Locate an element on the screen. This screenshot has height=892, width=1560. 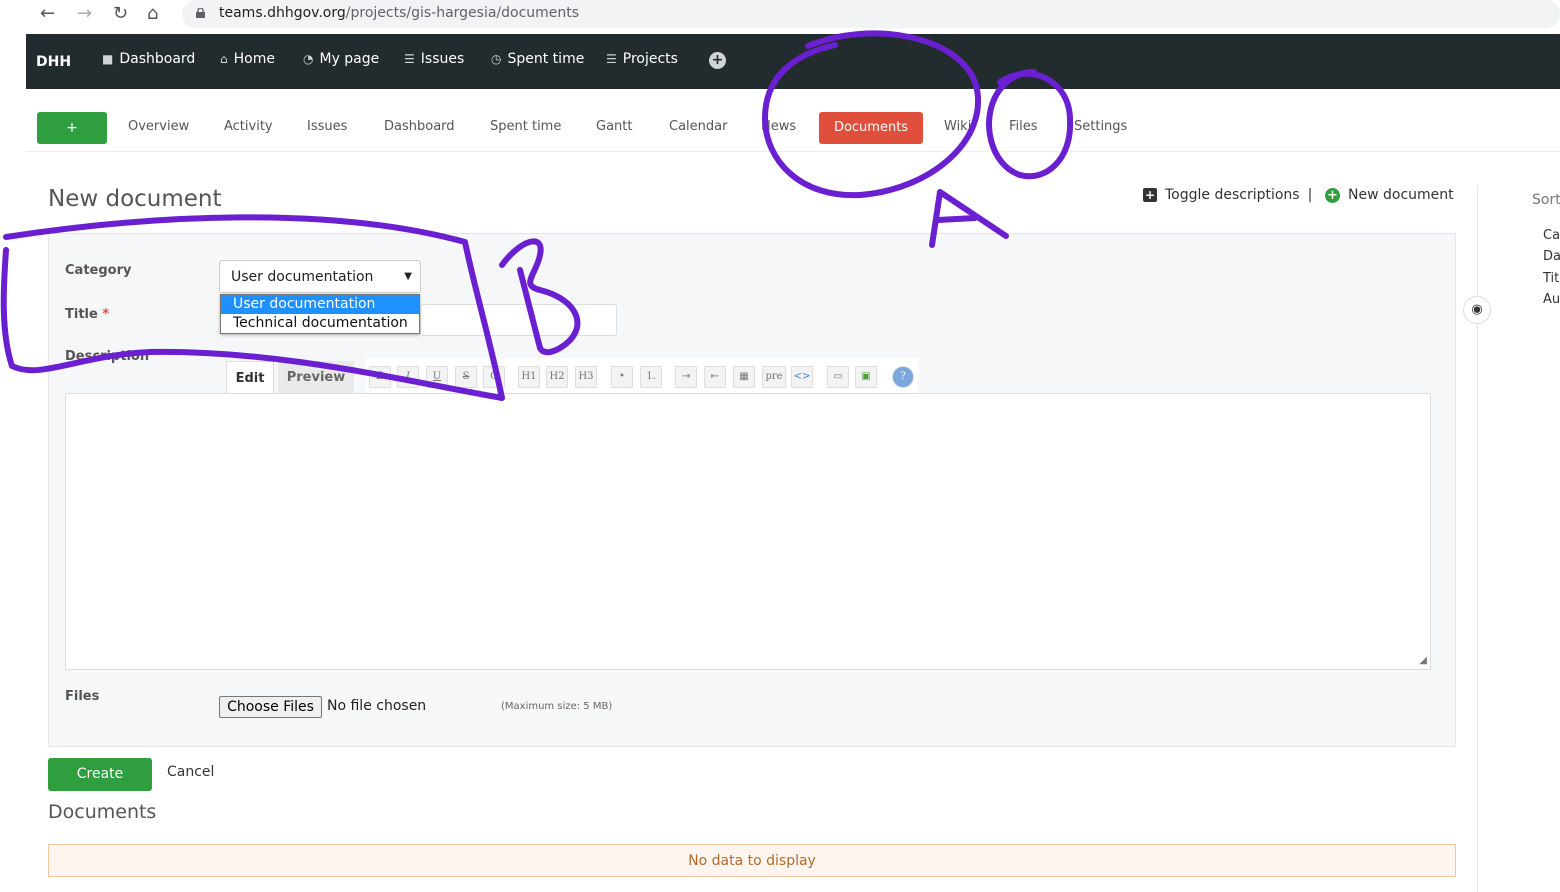
plus-square-icon: + is located at coordinates (1150, 195).